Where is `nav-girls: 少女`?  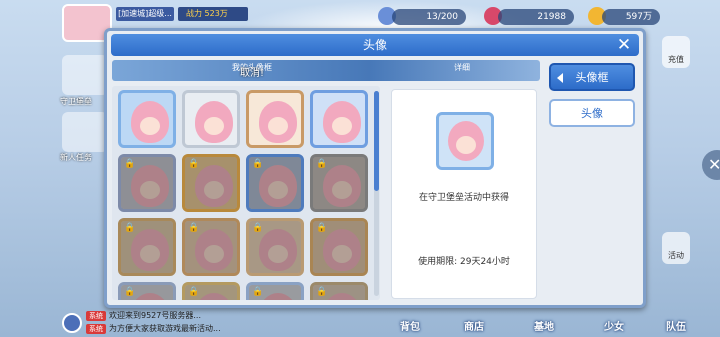 nav-girls: 少女 is located at coordinates (614, 324).